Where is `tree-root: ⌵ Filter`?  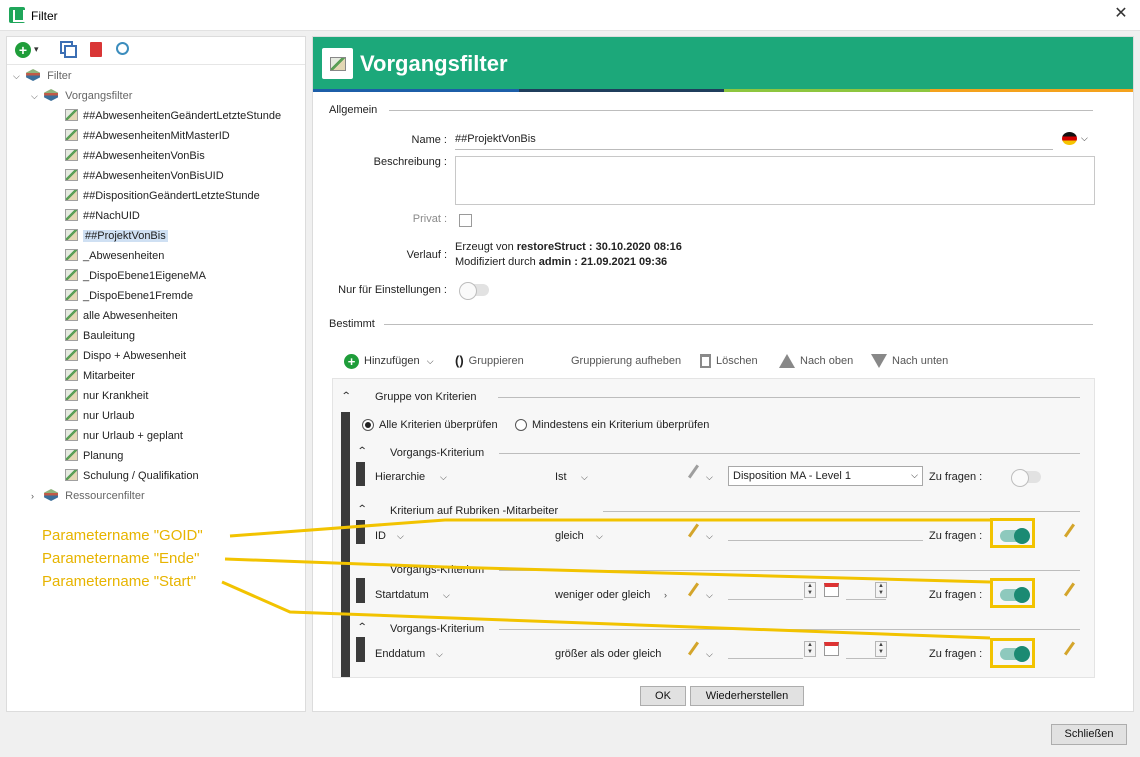
tree-root: ⌵ Filter is located at coordinates (42, 76).